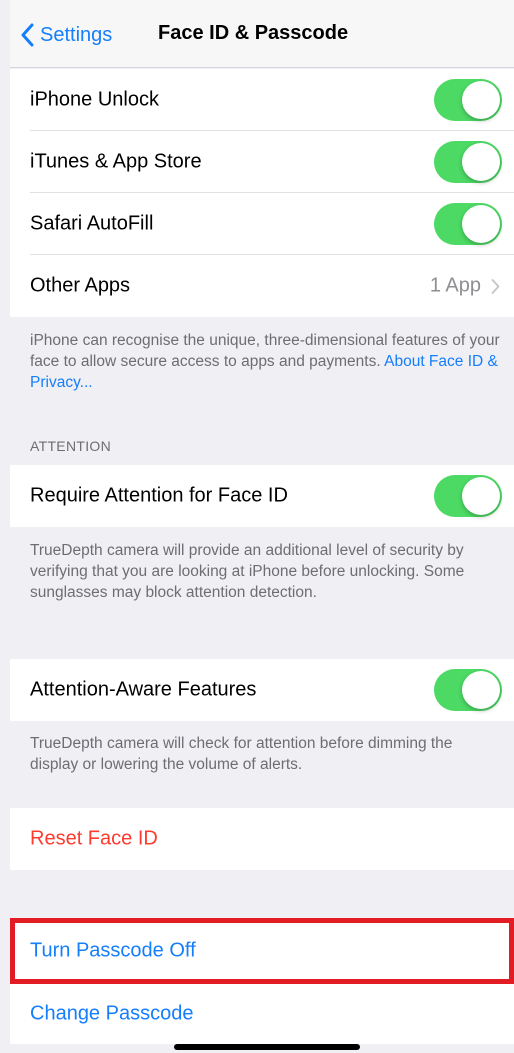 The width and height of the screenshot is (514, 1053). I want to click on safari-autofill-row: Safari AutoFill, so click(262, 224).